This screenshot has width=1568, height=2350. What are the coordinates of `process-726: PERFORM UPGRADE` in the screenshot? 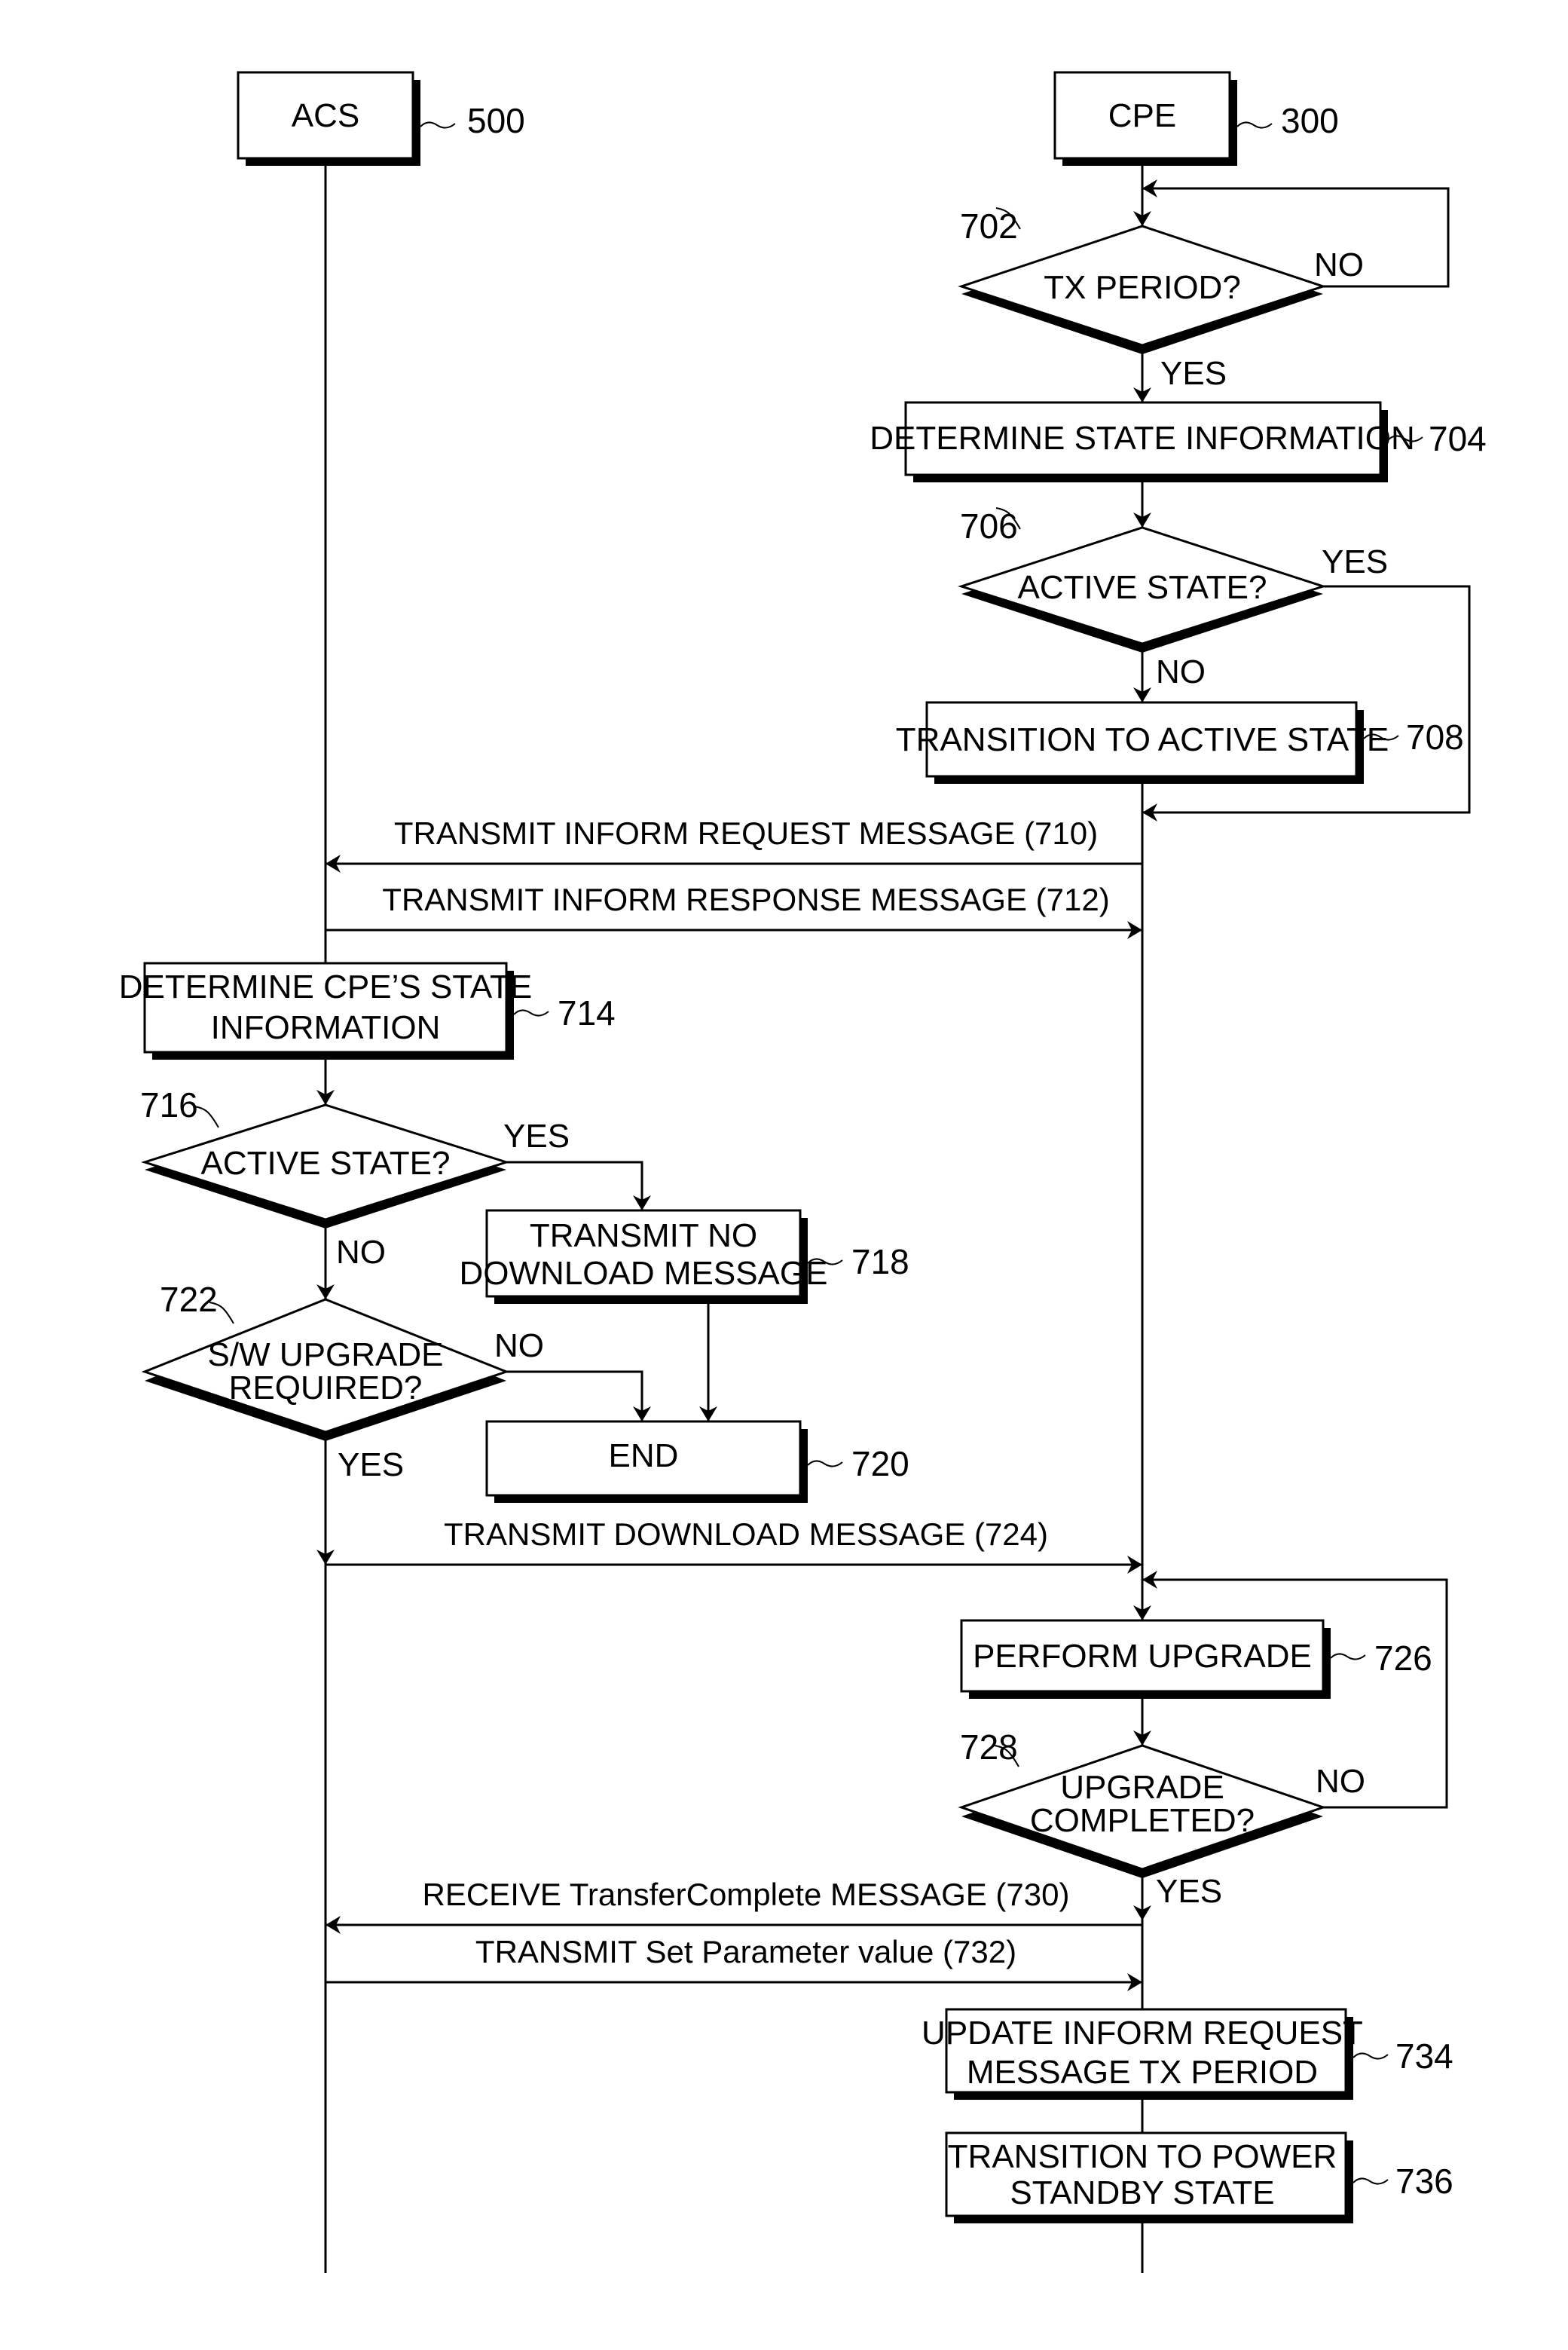 It's located at (1145, 1659).